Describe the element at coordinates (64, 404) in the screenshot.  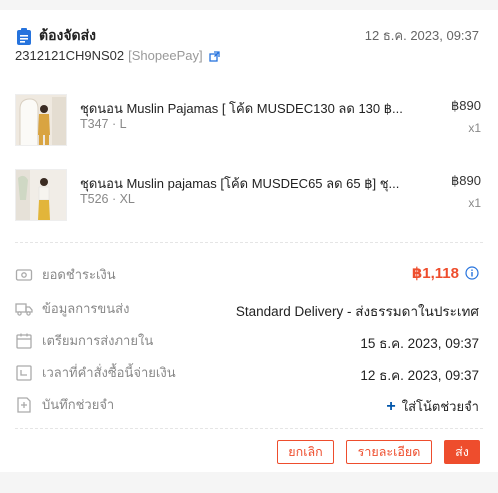
I see `memo-label: บันทึกช่วยจำ` at that location.